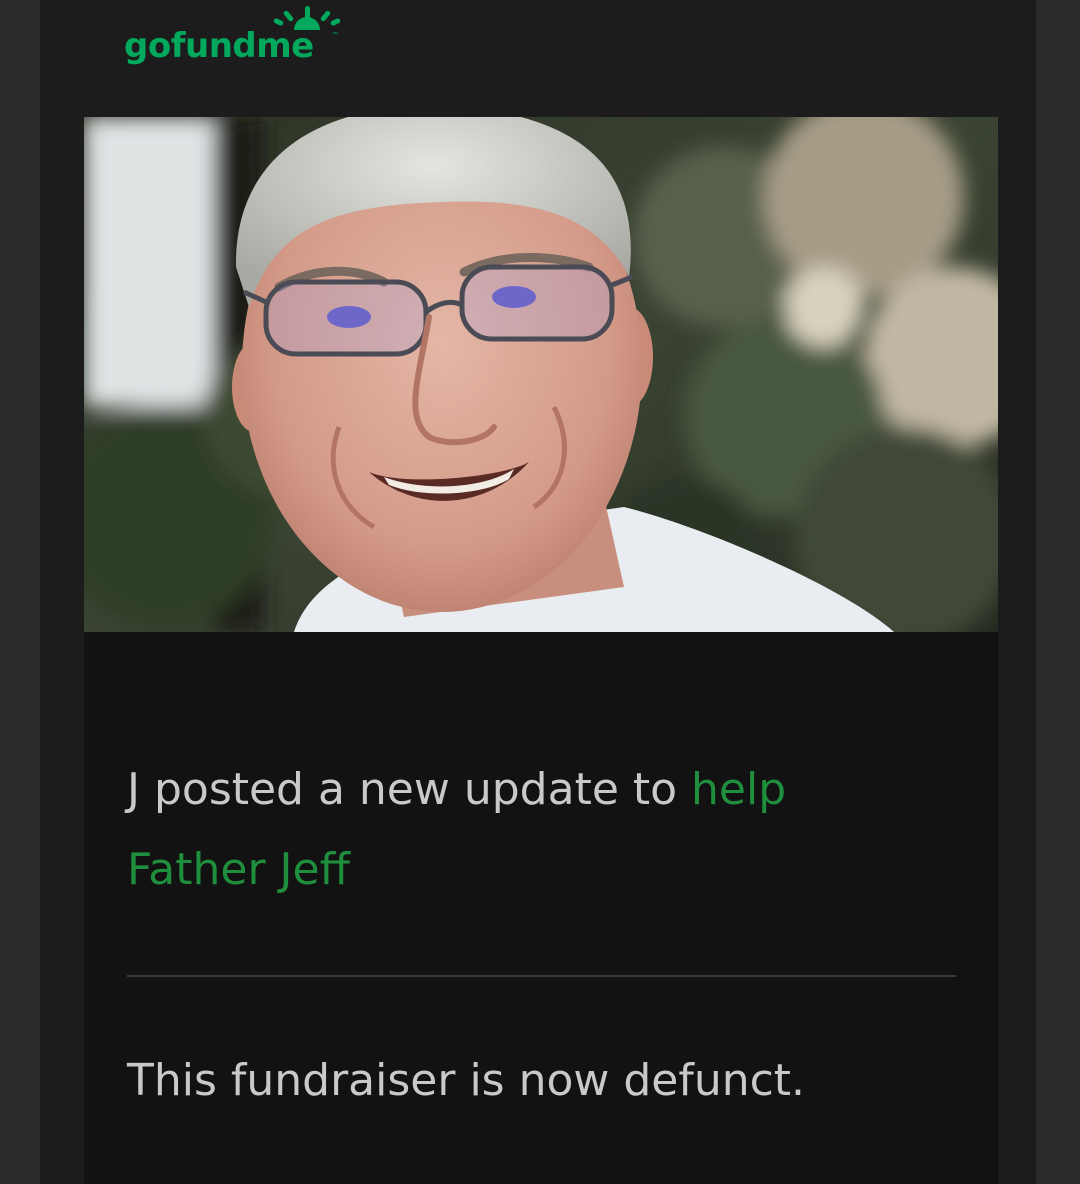  What do you see at coordinates (541, 976) in the screenshot?
I see `divider` at bounding box center [541, 976].